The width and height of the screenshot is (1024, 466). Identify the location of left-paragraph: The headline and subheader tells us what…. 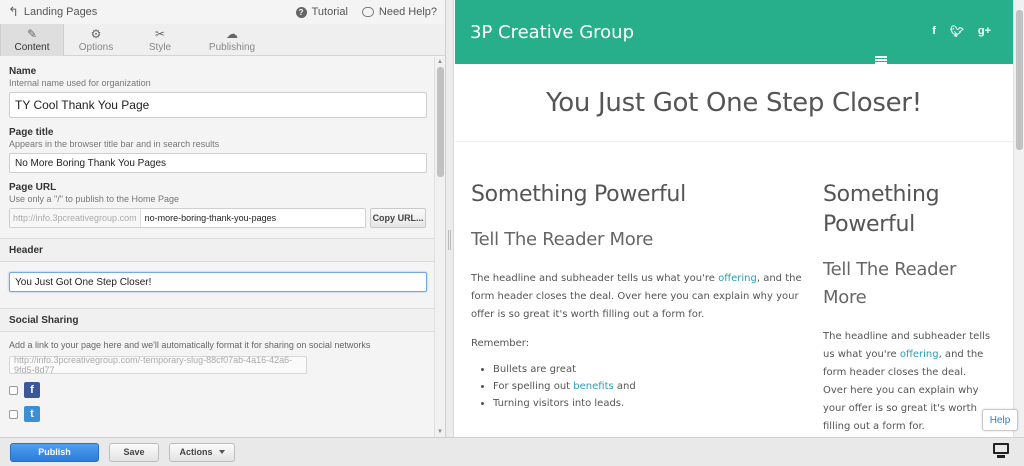
(636, 296).